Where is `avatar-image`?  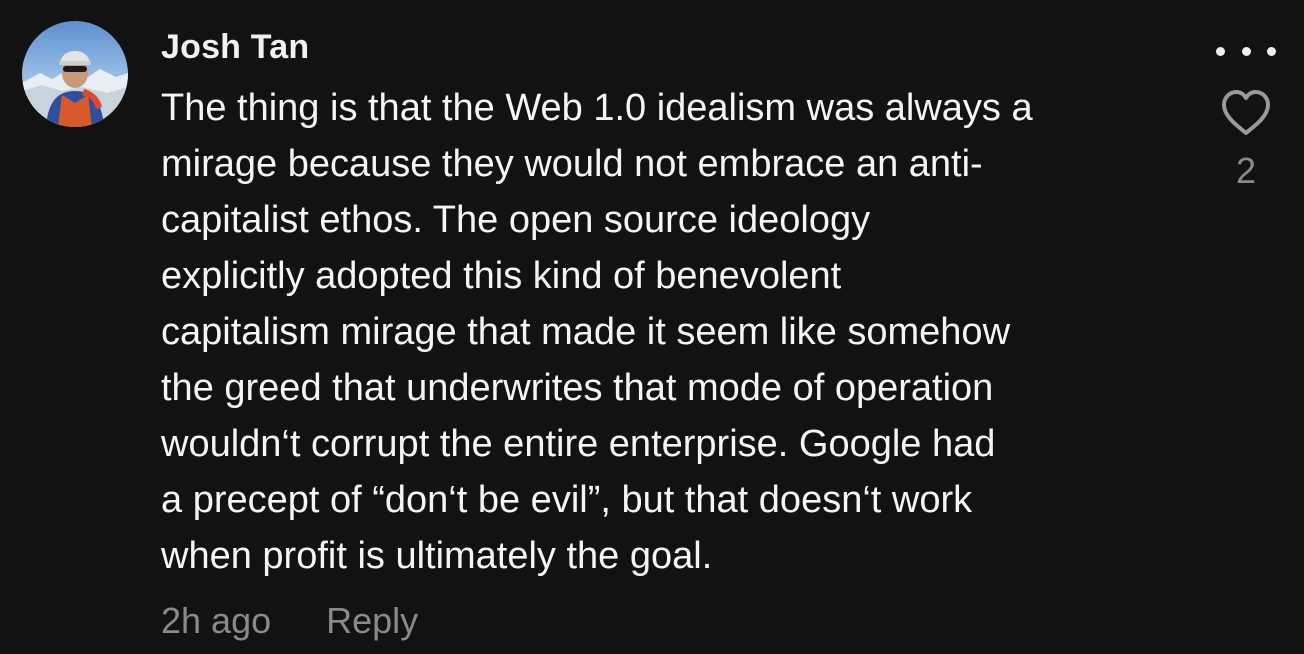 avatar-image is located at coordinates (75, 74).